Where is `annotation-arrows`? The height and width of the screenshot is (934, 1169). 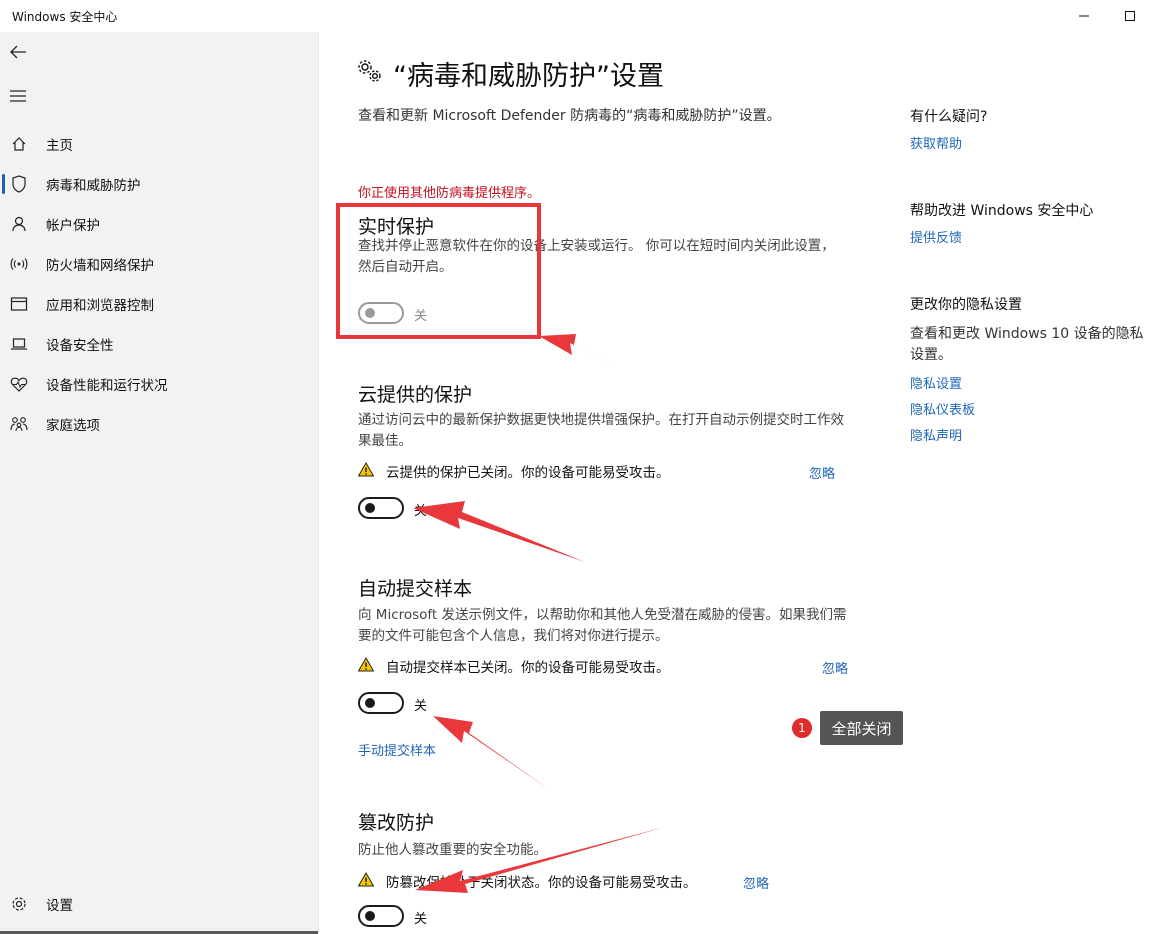 annotation-arrows is located at coordinates (539, 613).